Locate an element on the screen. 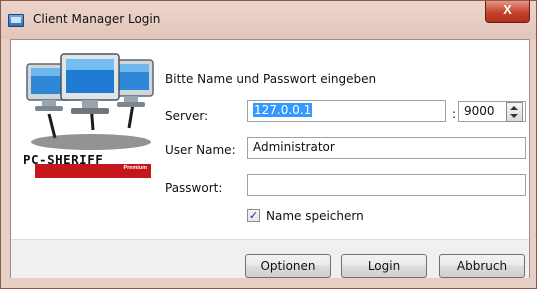  computer-network-icon is located at coordinates (90, 101).